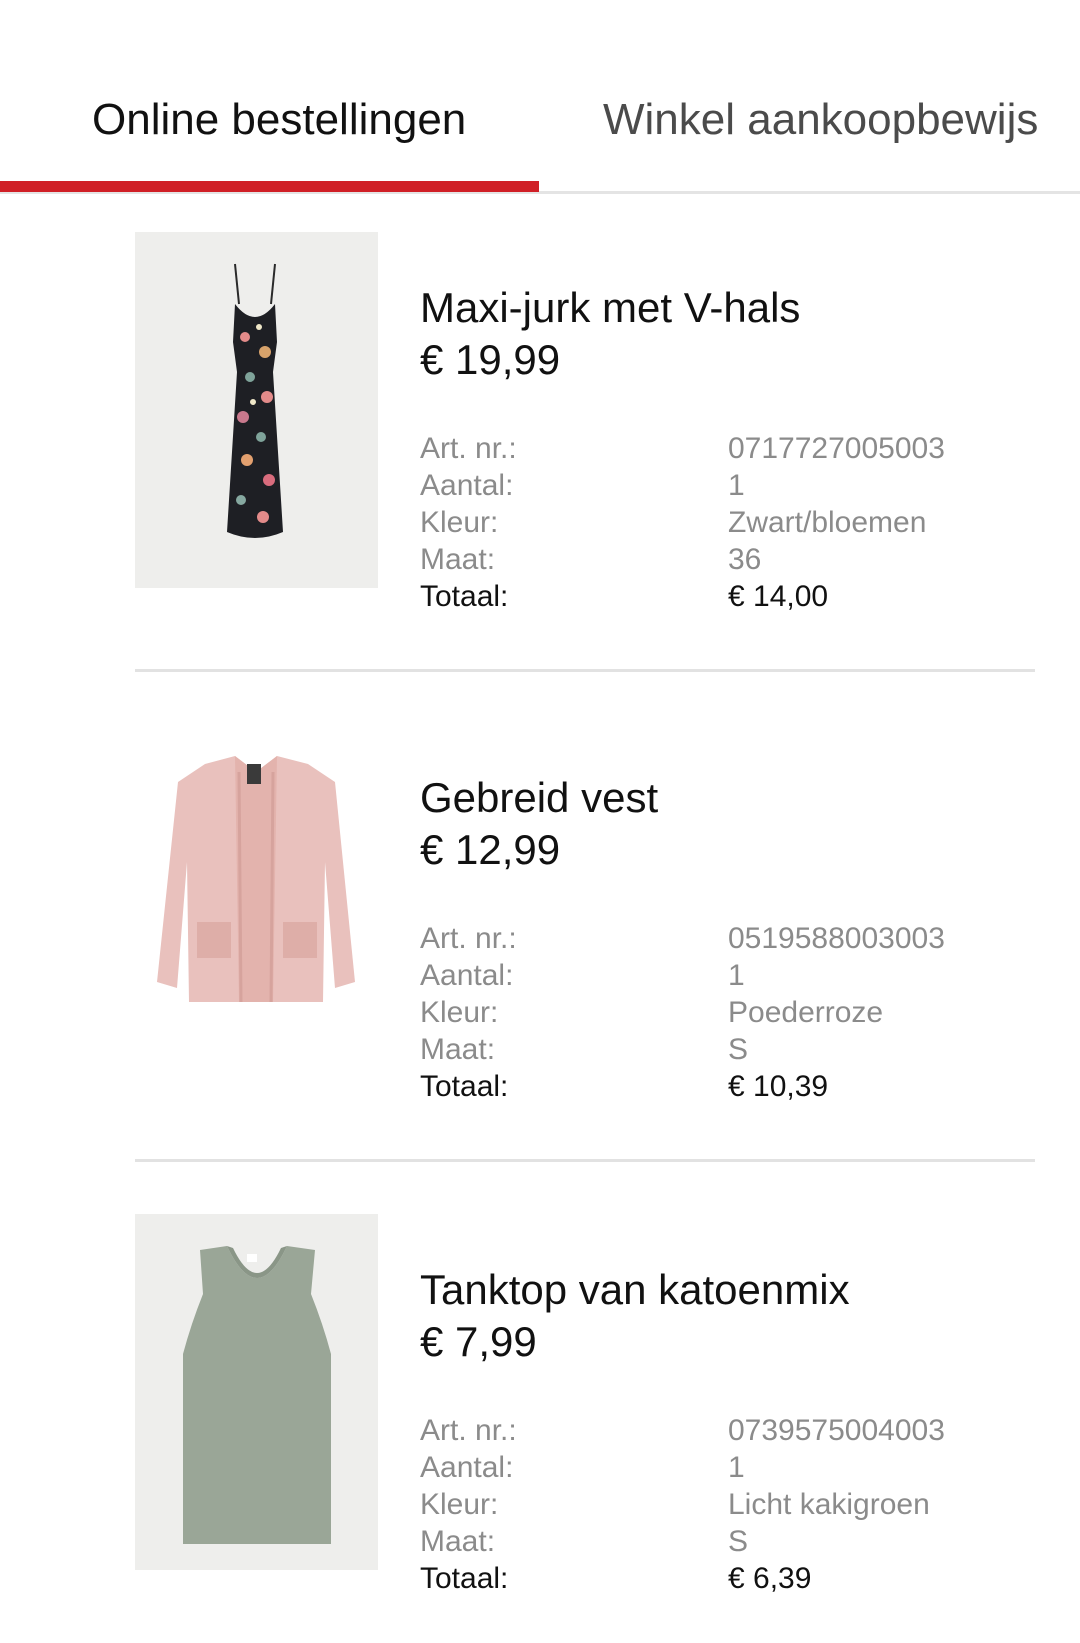  What do you see at coordinates (829, 1504) in the screenshot?
I see `color-value: Licht kakigroen` at bounding box center [829, 1504].